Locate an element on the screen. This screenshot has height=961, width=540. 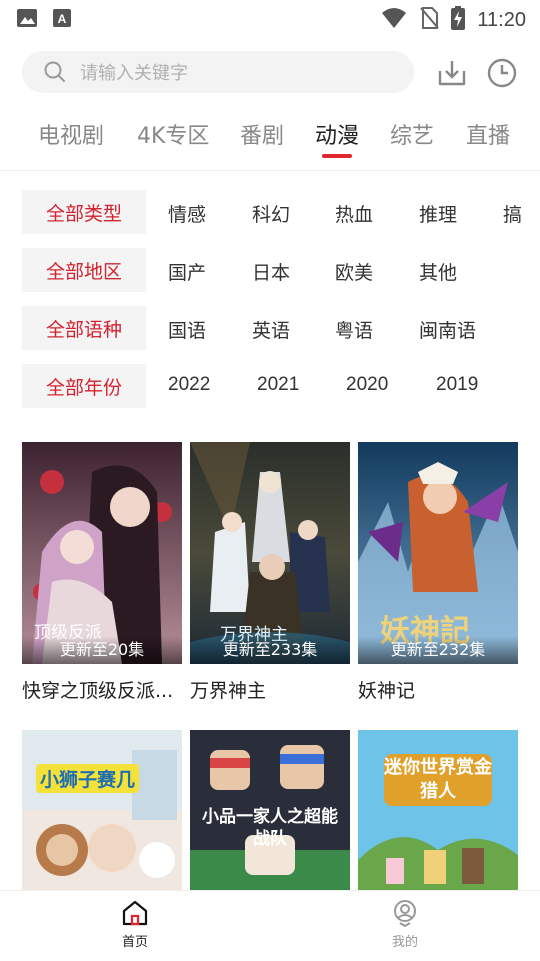
nav-profile: 我的 is located at coordinates (405, 924).